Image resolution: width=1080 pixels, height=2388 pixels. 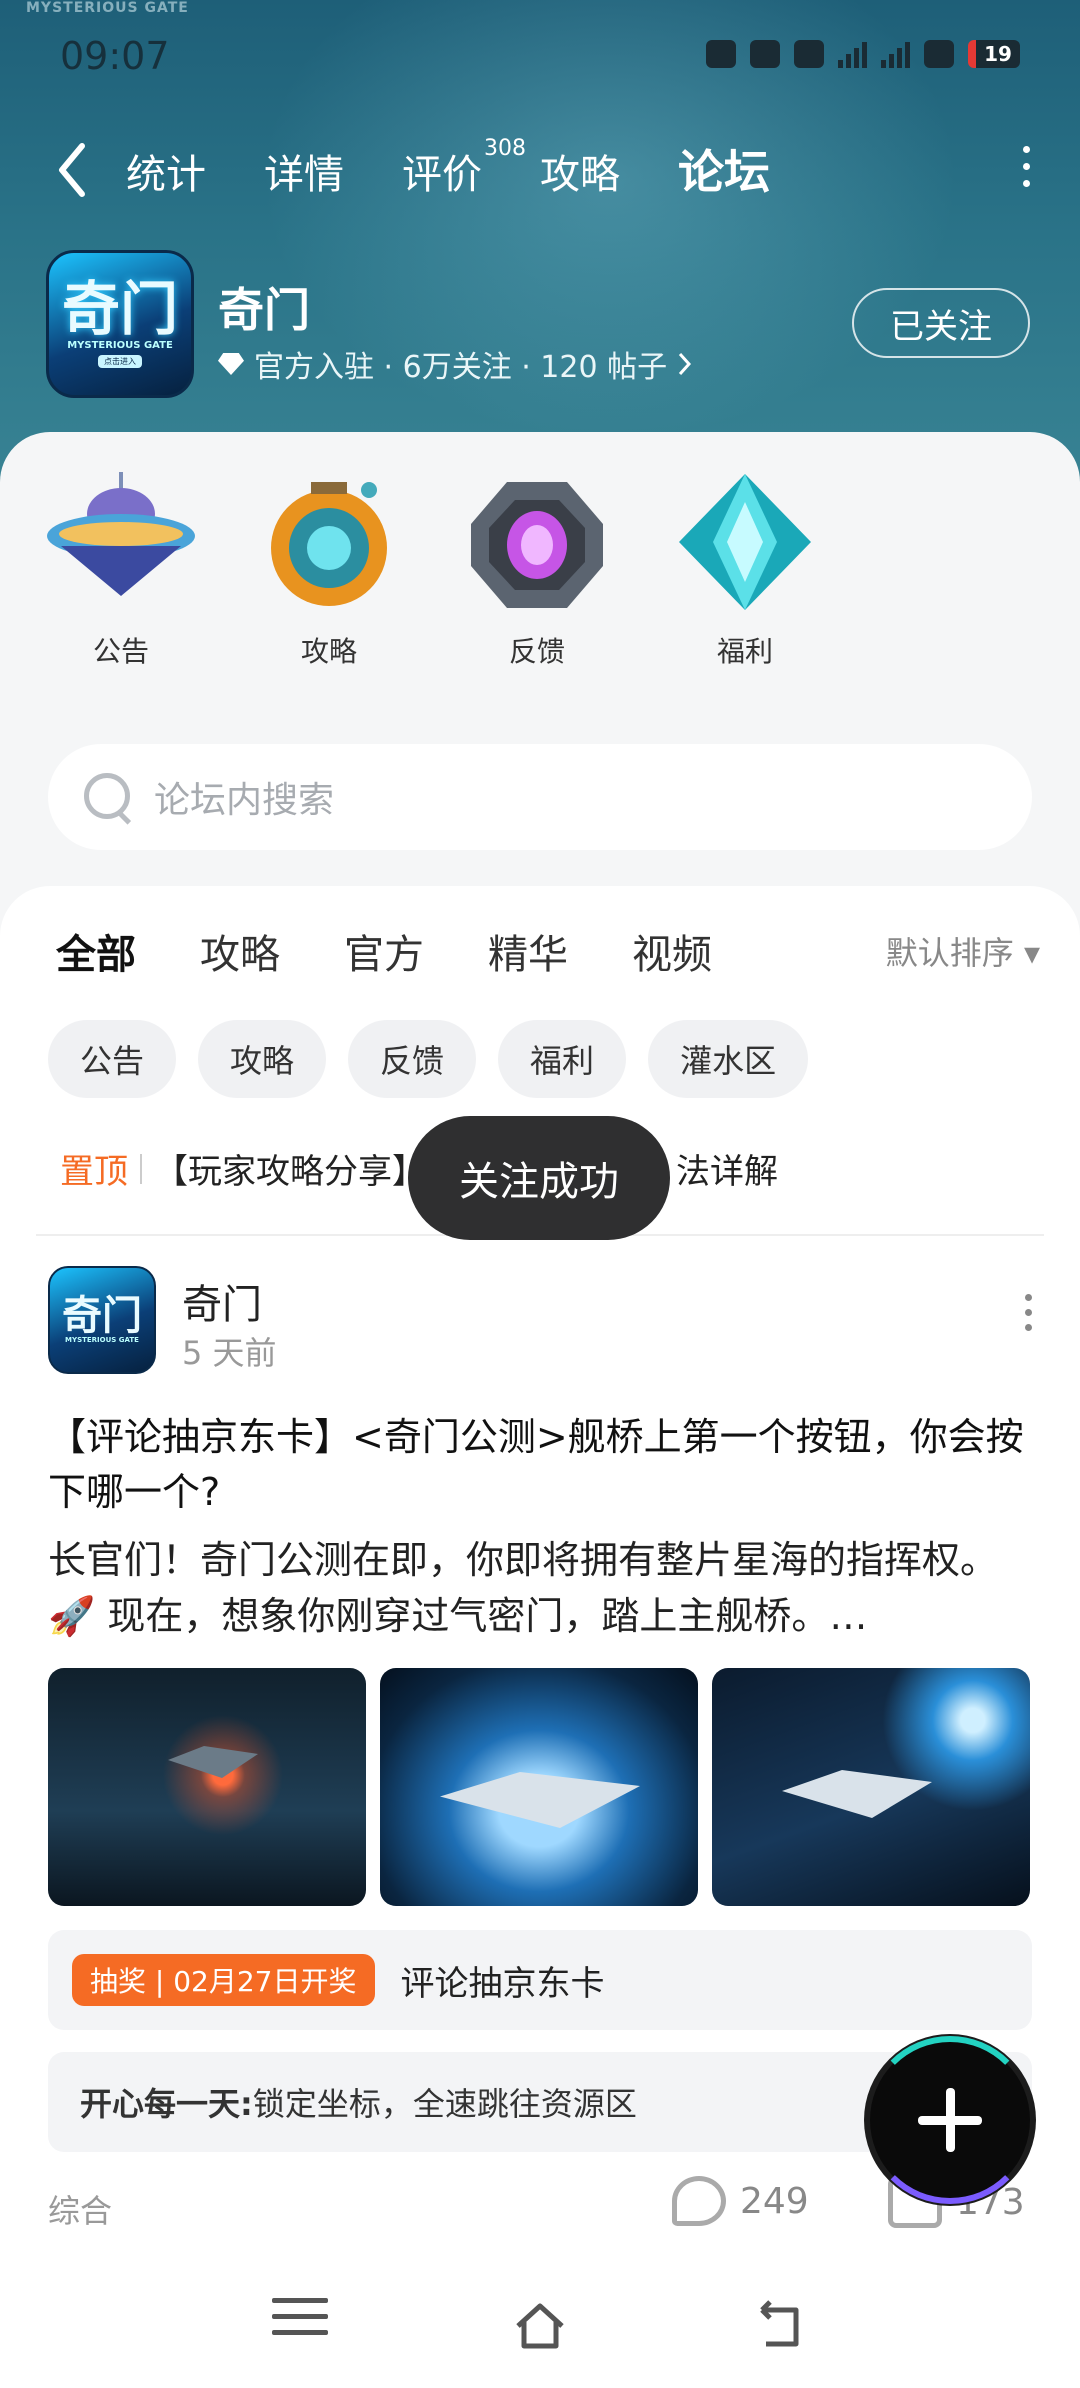 What do you see at coordinates (107, 8) in the screenshot?
I see `banner-watermark: MYSTERIOUS GATE` at bounding box center [107, 8].